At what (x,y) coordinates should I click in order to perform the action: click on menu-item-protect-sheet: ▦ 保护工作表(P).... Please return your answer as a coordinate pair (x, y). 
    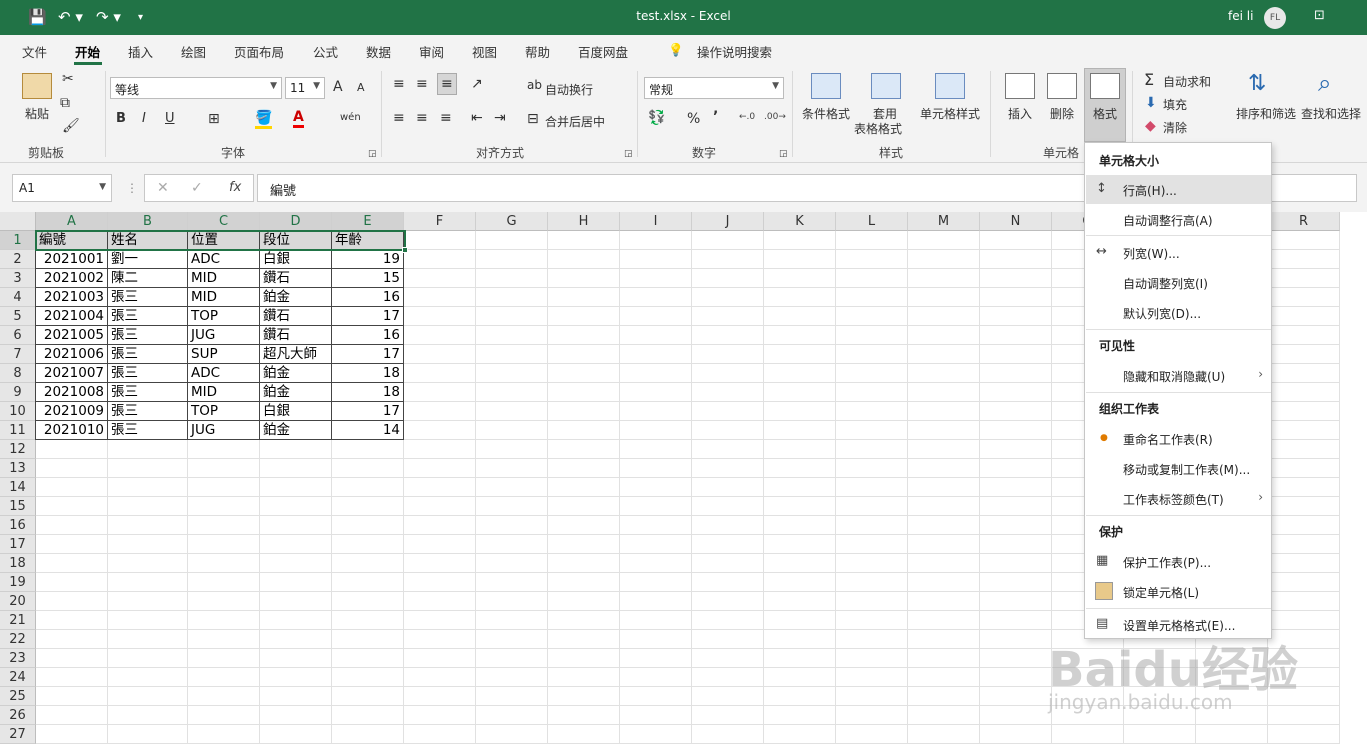
    Looking at the image, I should click on (1178, 561).